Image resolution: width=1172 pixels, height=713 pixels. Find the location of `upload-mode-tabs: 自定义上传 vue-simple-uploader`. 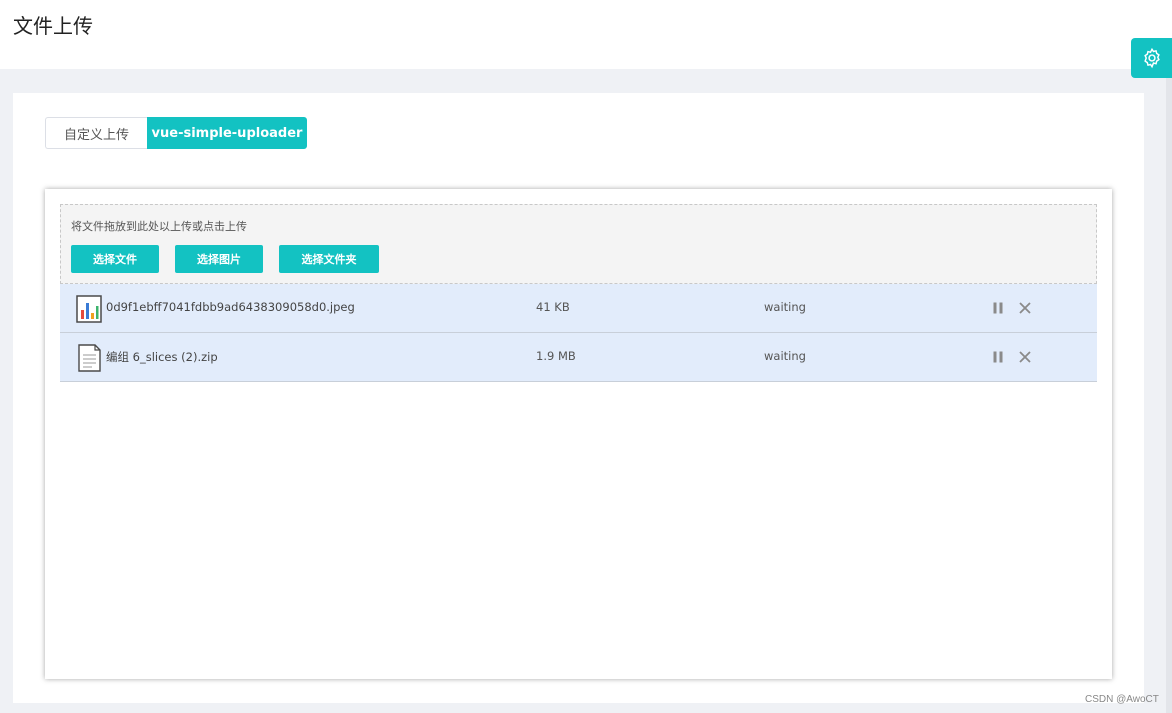

upload-mode-tabs: 自定义上传 vue-simple-uploader is located at coordinates (176, 133).